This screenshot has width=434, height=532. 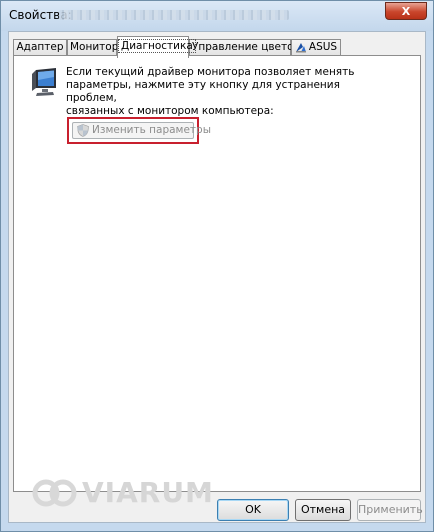 I want to click on tab-monitor: Монитор, so click(x=93, y=47).